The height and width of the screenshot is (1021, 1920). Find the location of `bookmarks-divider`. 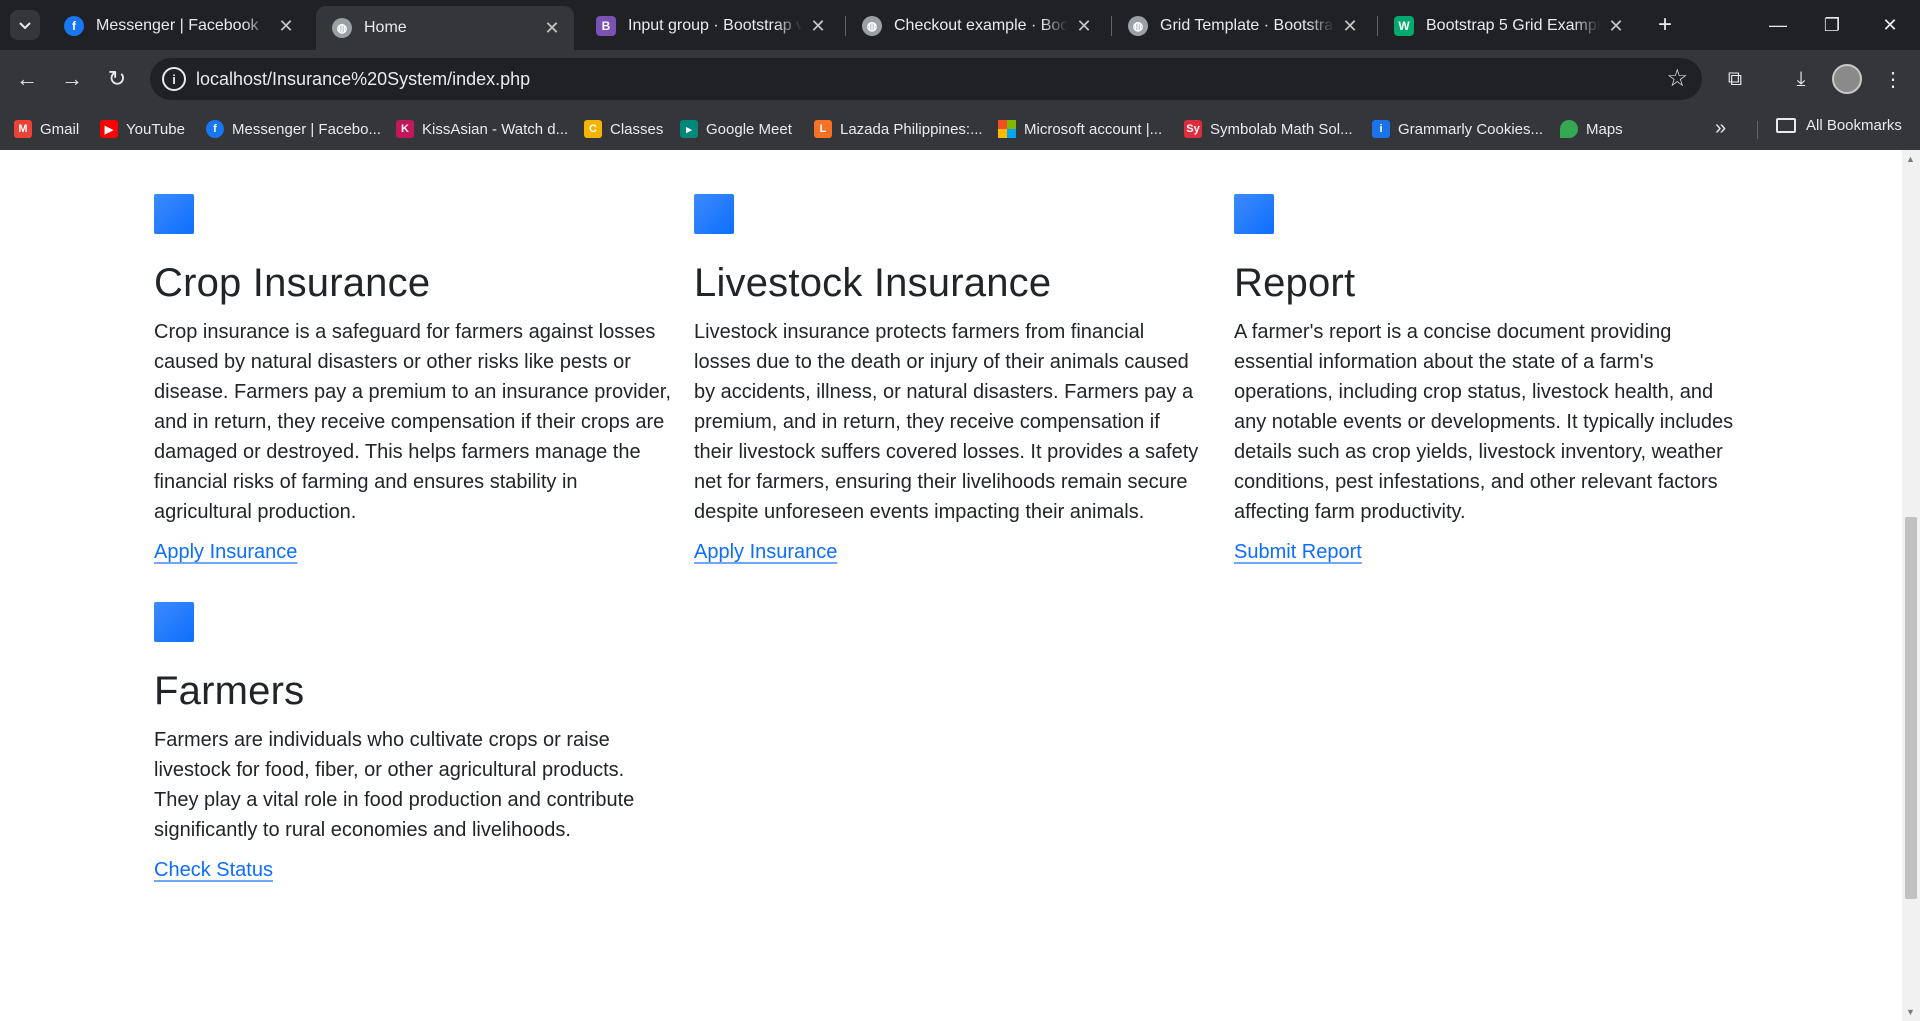

bookmarks-divider is located at coordinates (1757, 130).